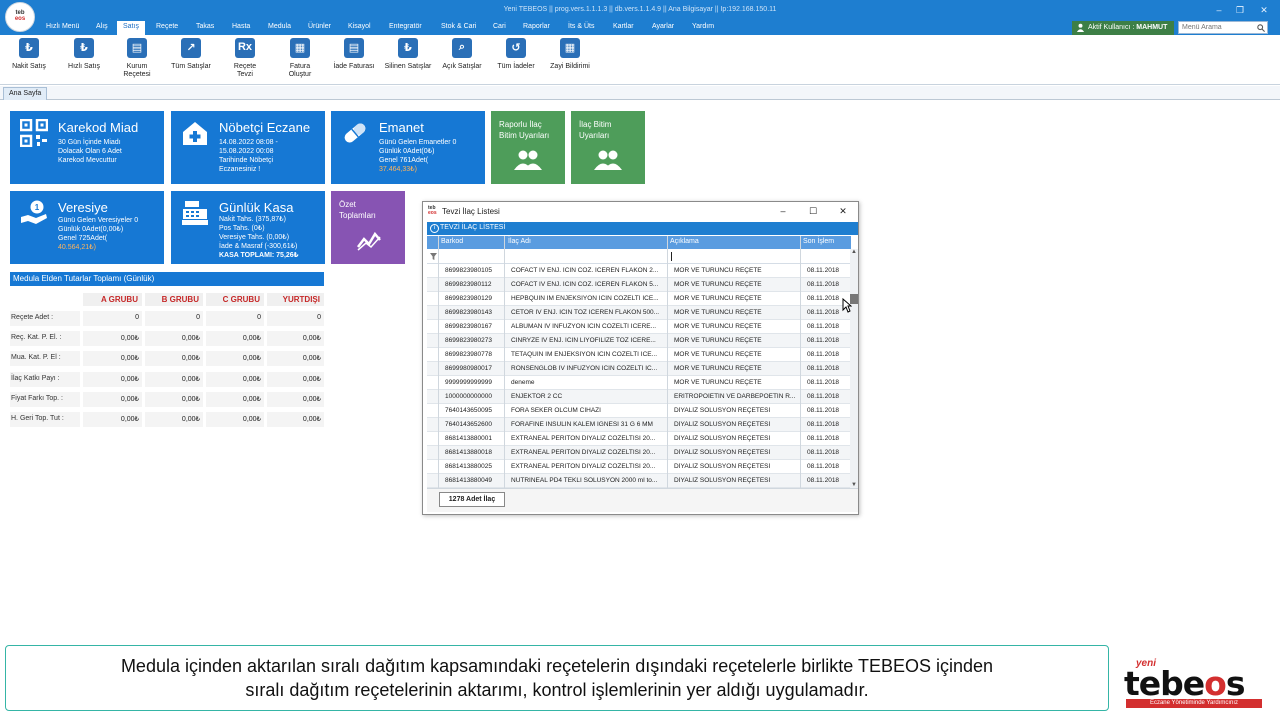 This screenshot has height=720, width=1280. What do you see at coordinates (240, 169) in the screenshot?
I see `nobetci-line: Eczanesiniz !` at bounding box center [240, 169].